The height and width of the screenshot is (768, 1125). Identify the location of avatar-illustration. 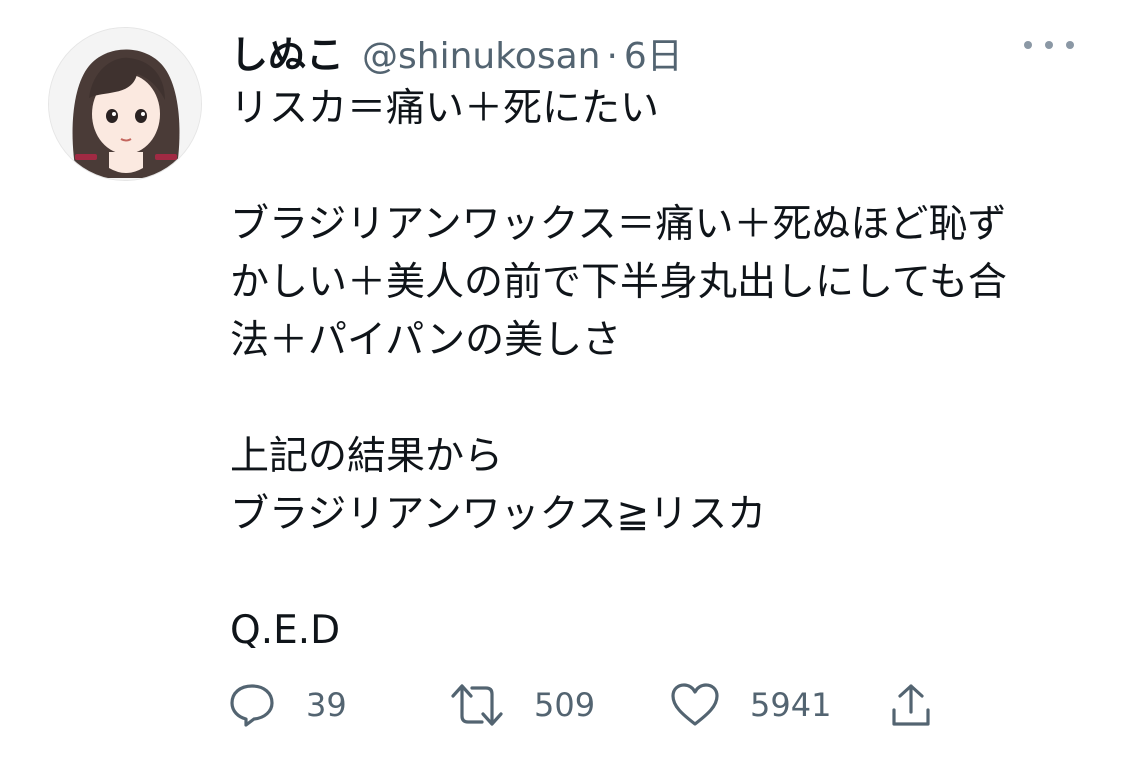
(125, 104).